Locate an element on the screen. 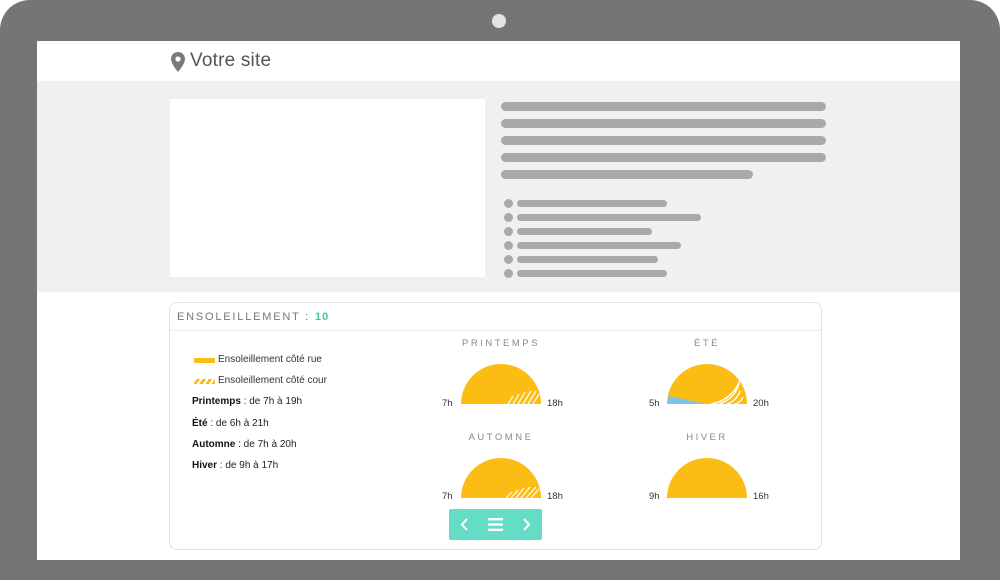 The width and height of the screenshot is (1000, 580). chevron-right-icon is located at coordinates (527, 524).